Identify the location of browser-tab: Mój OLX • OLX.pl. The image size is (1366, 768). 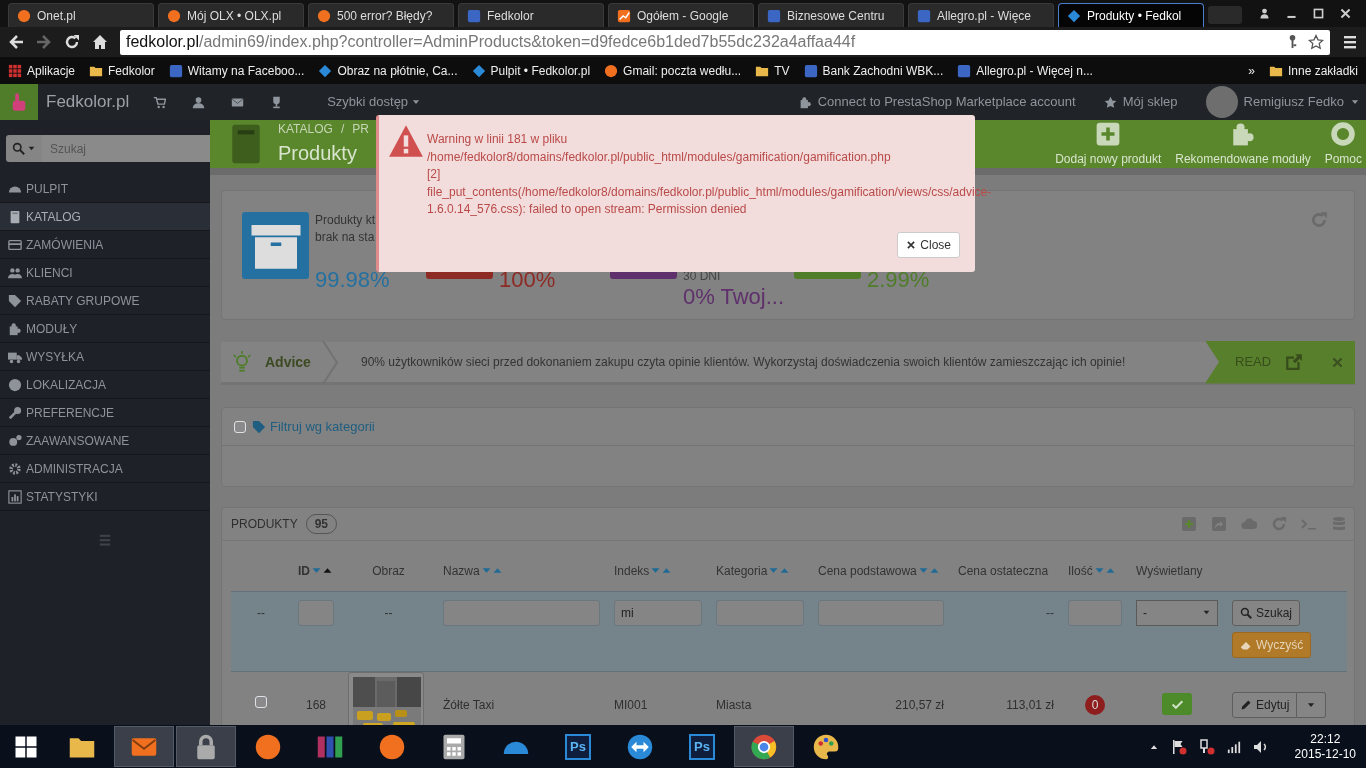
(231, 15).